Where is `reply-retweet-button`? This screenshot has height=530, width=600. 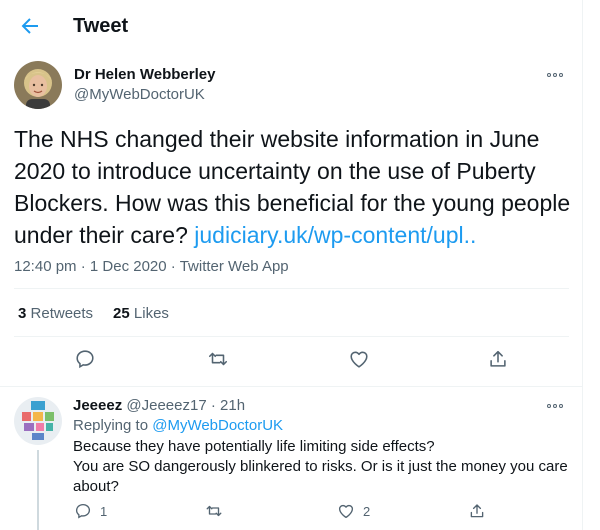
reply-retweet-button is located at coordinates (218, 511).